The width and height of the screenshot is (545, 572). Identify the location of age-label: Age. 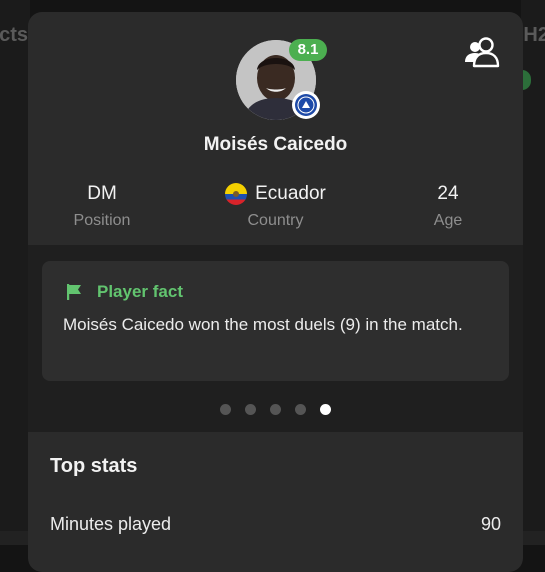
(448, 220).